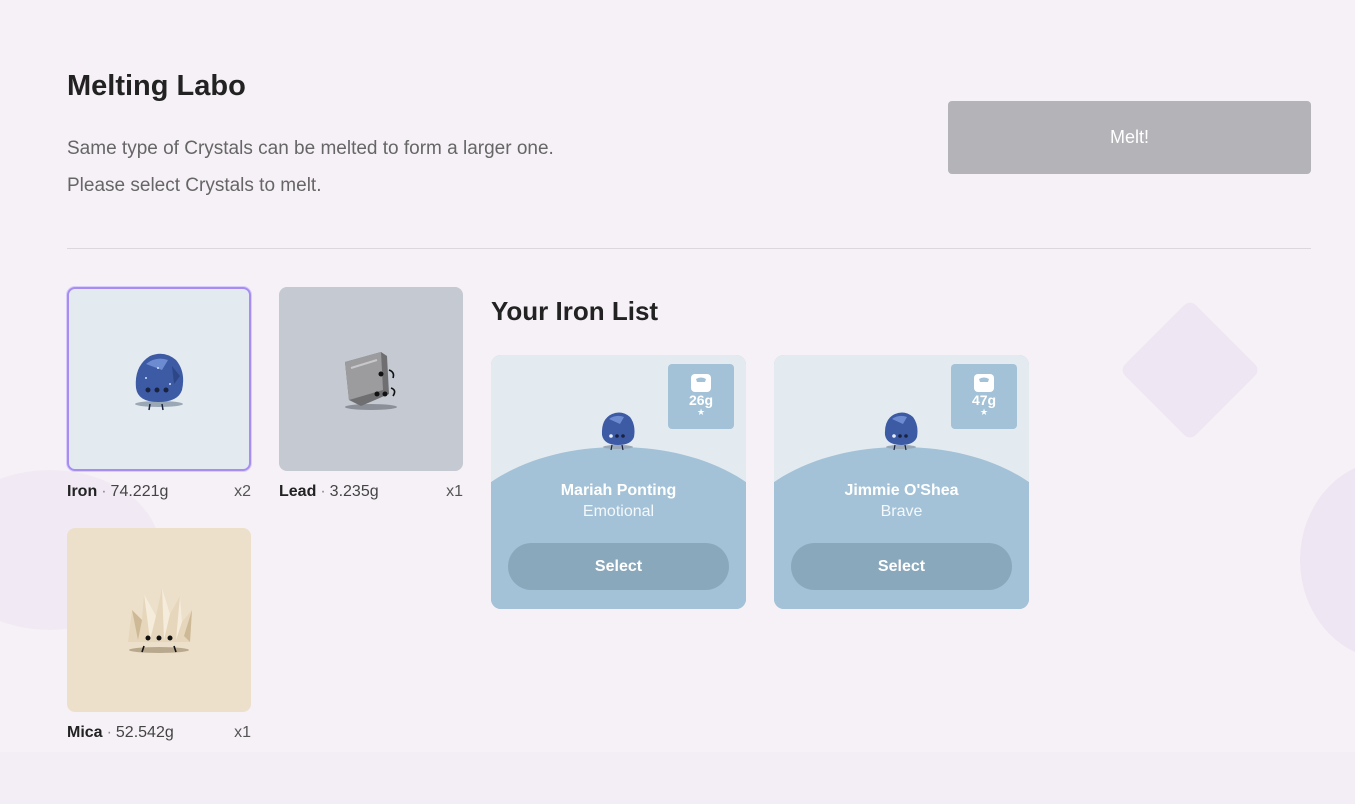 The width and height of the screenshot is (1355, 804). I want to click on crystal-meta: Iron · 74.221g x2, so click(159, 491).